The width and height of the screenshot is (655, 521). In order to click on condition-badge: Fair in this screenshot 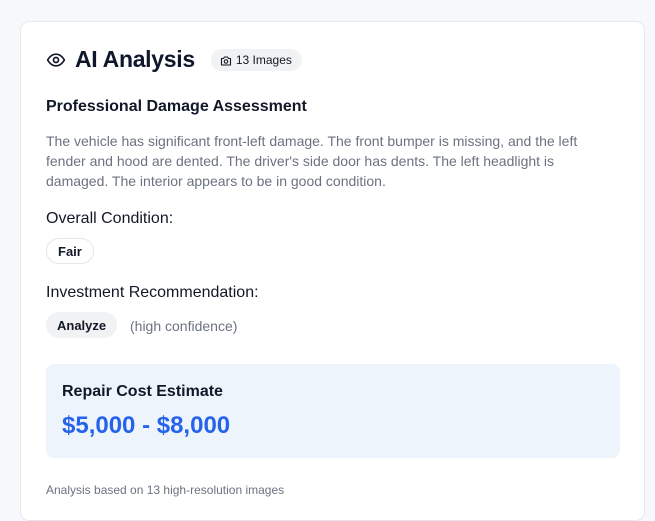, I will do `click(70, 251)`.